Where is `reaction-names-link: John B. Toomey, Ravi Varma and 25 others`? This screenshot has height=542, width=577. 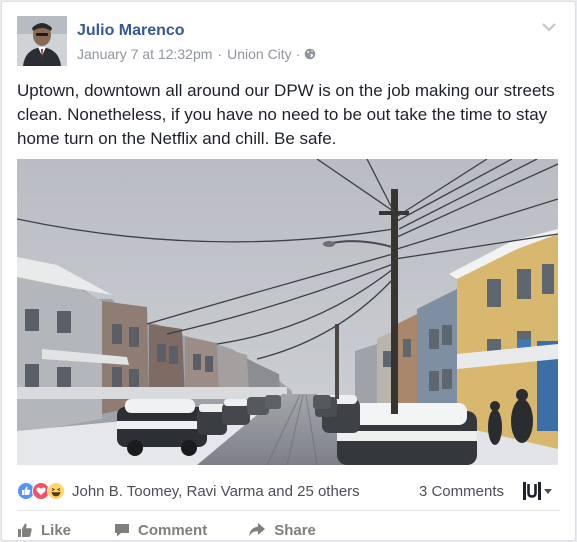 reaction-names-link: John B. Toomey, Ravi Varma and 25 others is located at coordinates (216, 491).